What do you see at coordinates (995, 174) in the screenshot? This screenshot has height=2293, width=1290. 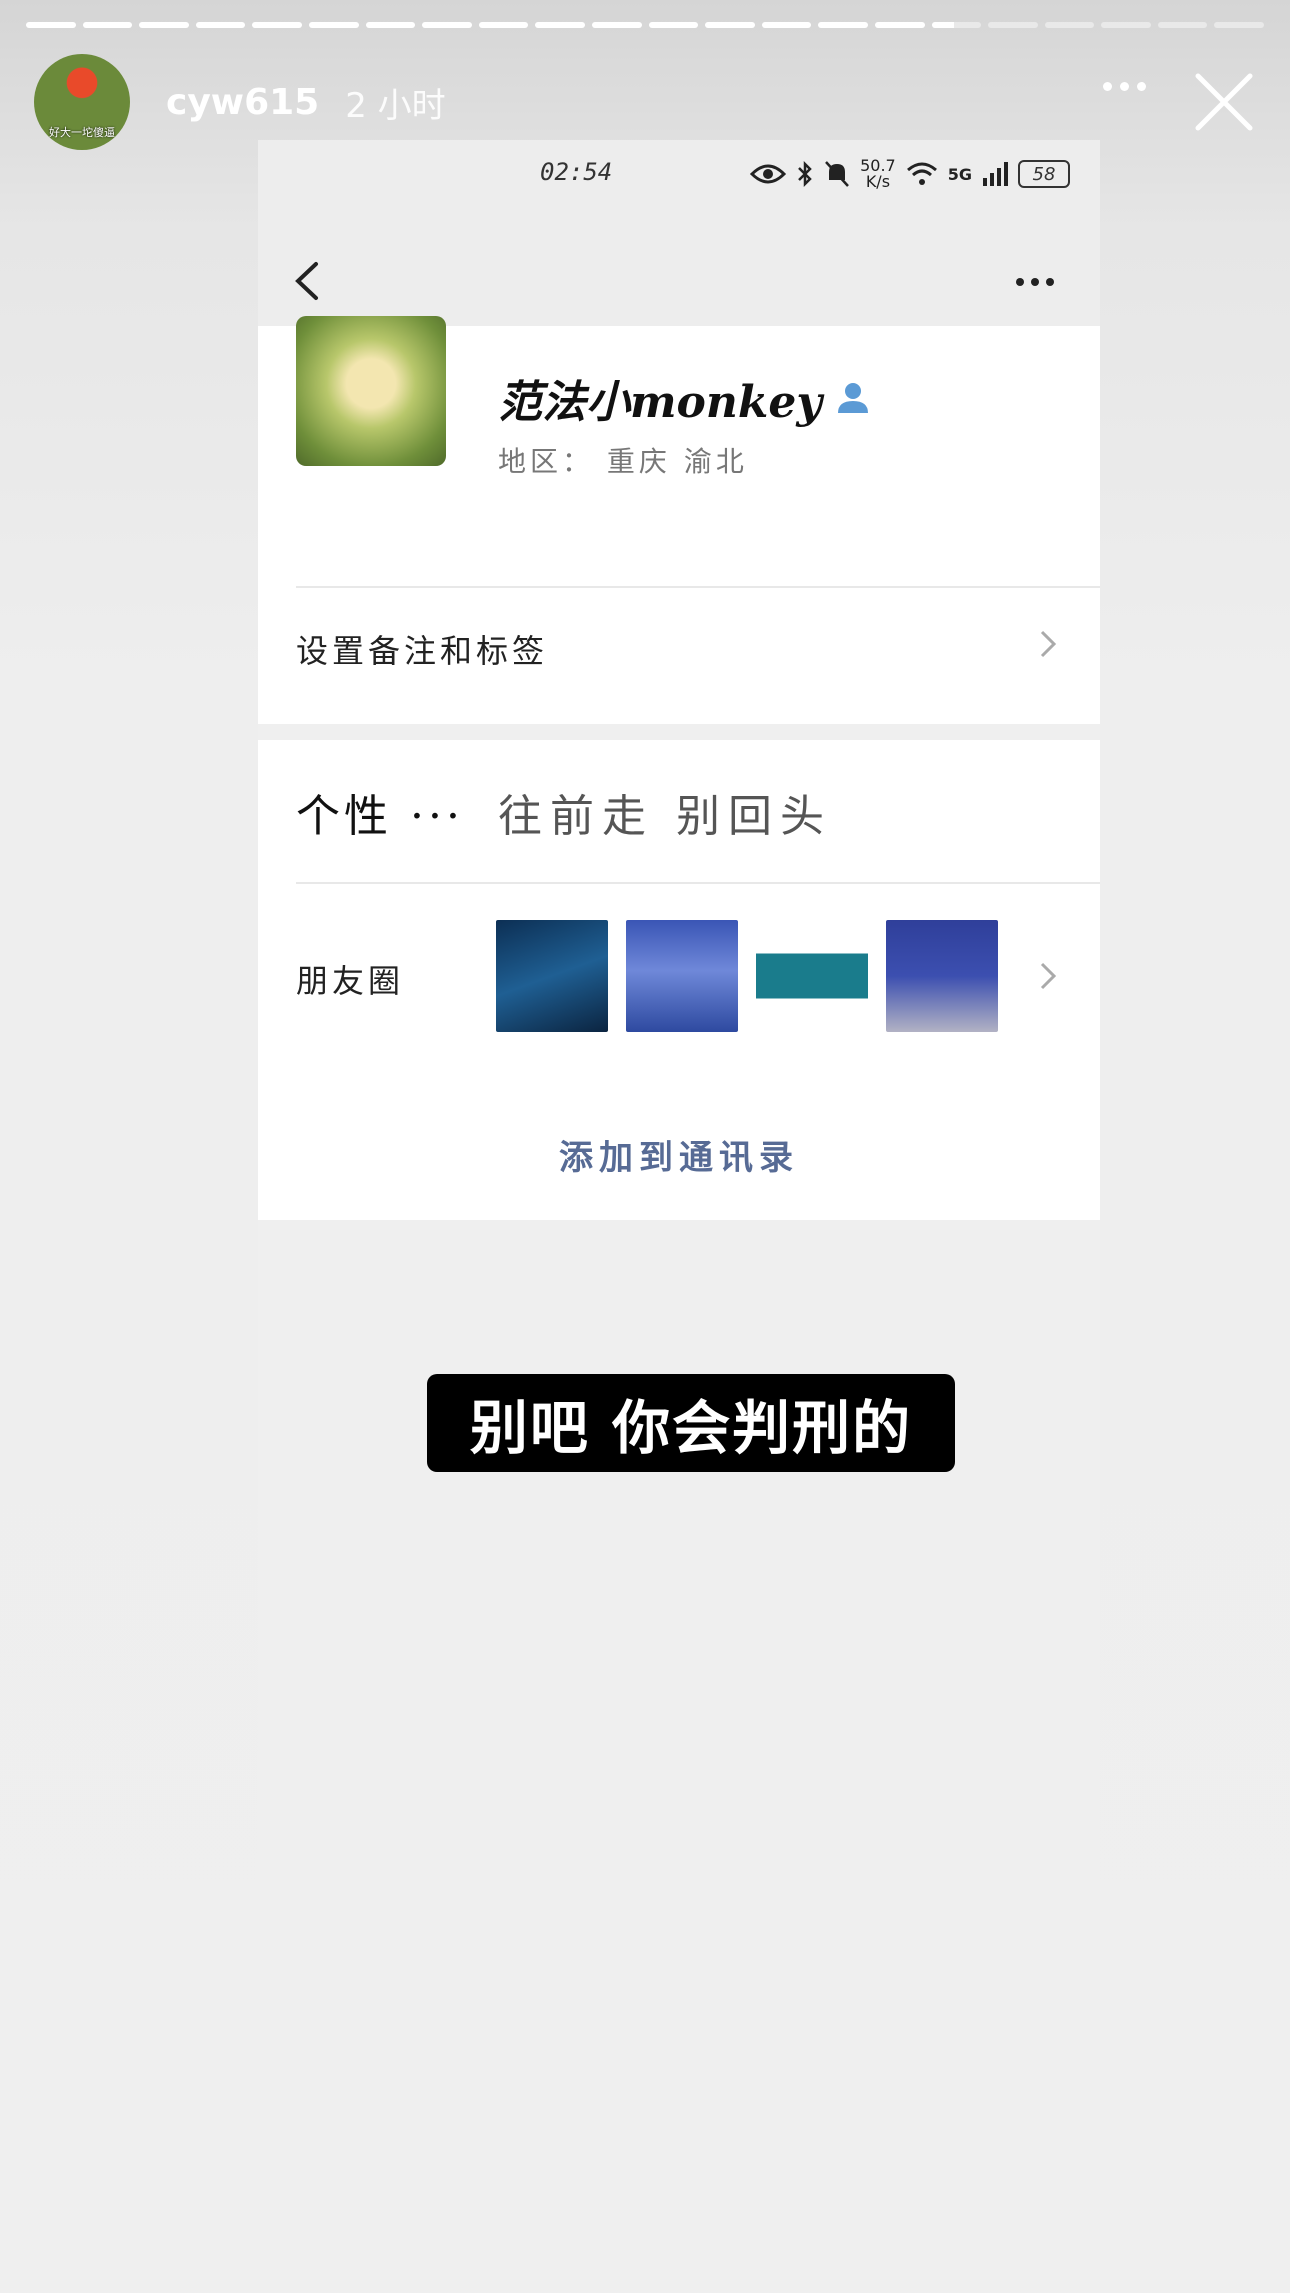 I see `signal-icon` at bounding box center [995, 174].